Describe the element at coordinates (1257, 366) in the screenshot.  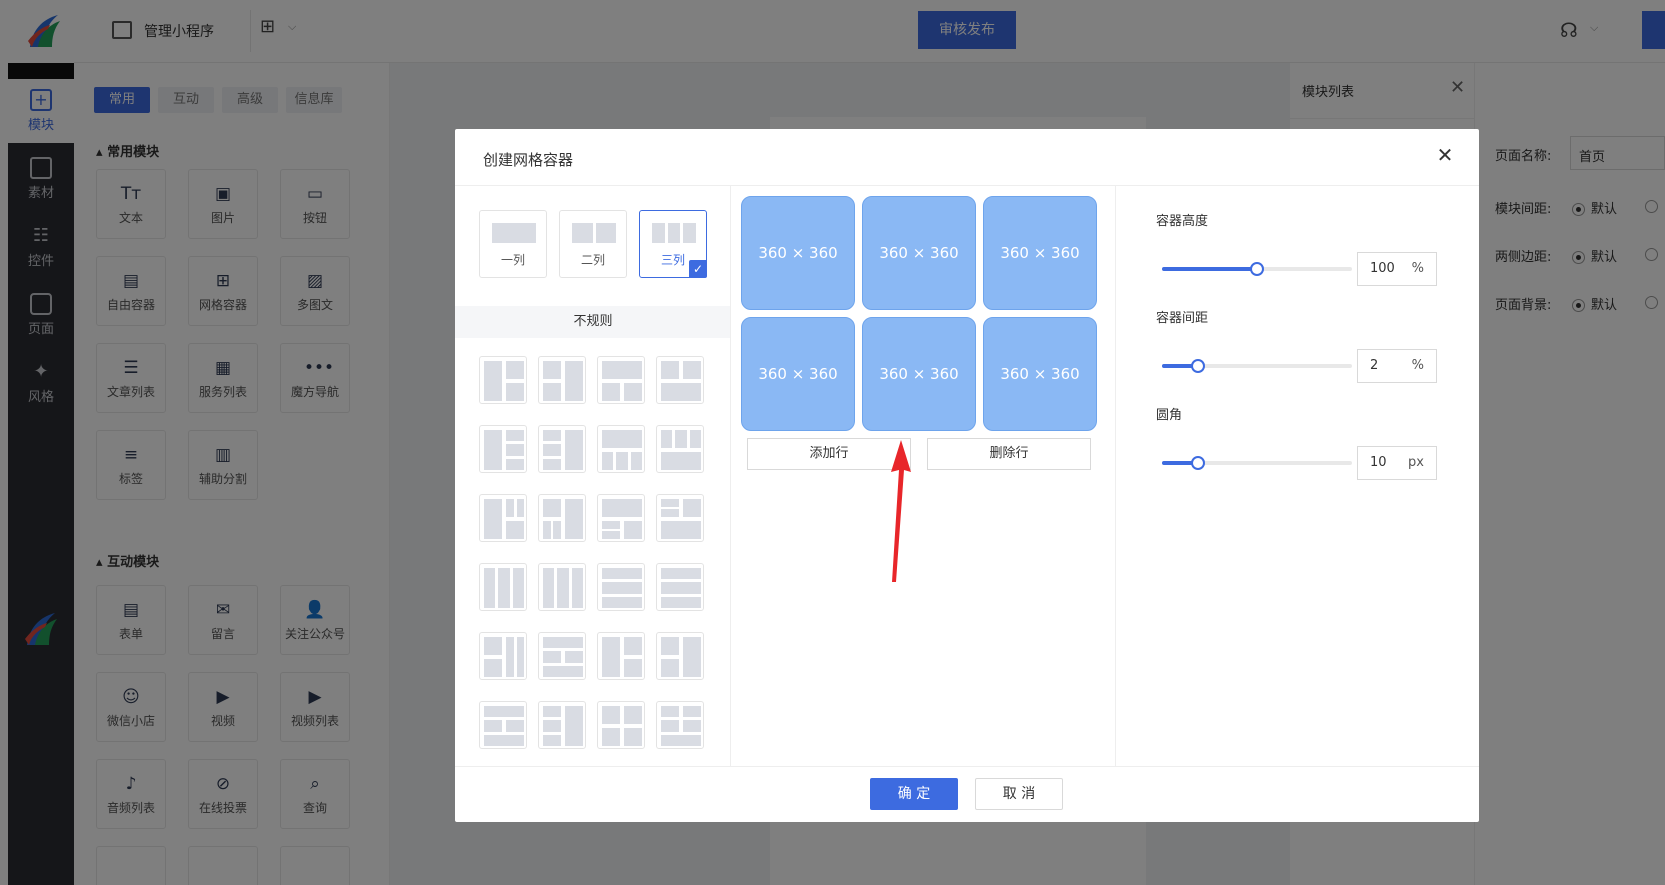
I see `container-gap-slider` at that location.